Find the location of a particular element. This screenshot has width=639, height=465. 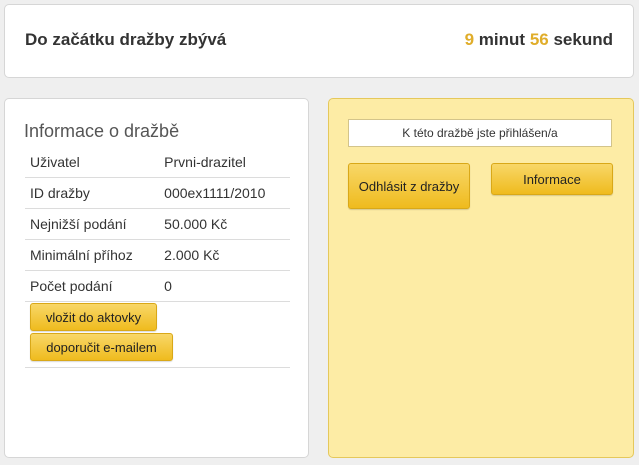

info-label: Minimální příhoz is located at coordinates (91, 255).